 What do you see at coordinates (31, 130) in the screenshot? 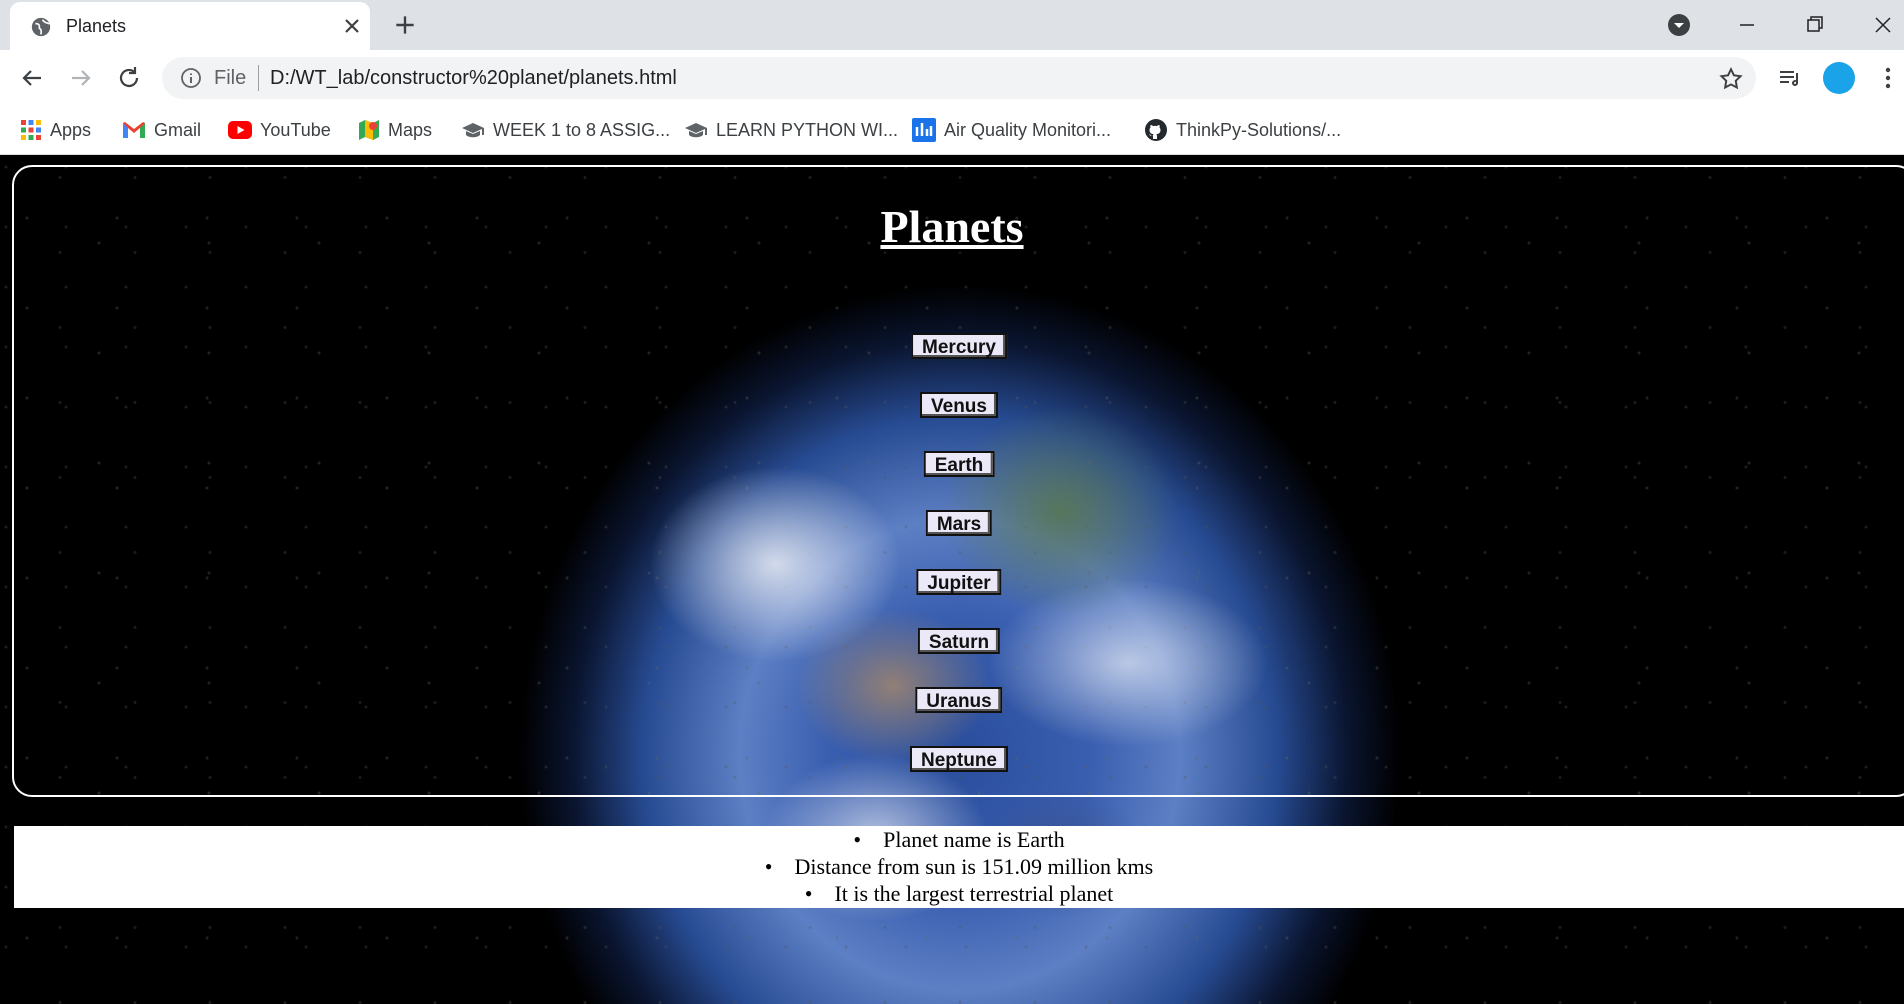
I see `apps-grid-icon` at bounding box center [31, 130].